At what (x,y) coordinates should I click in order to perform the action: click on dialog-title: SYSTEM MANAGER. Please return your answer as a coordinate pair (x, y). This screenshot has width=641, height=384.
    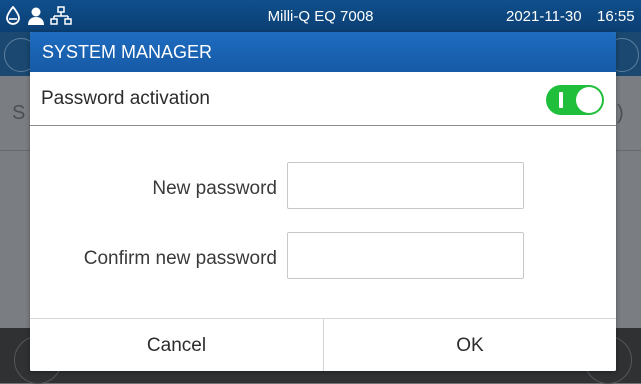
    Looking at the image, I should click on (127, 52).